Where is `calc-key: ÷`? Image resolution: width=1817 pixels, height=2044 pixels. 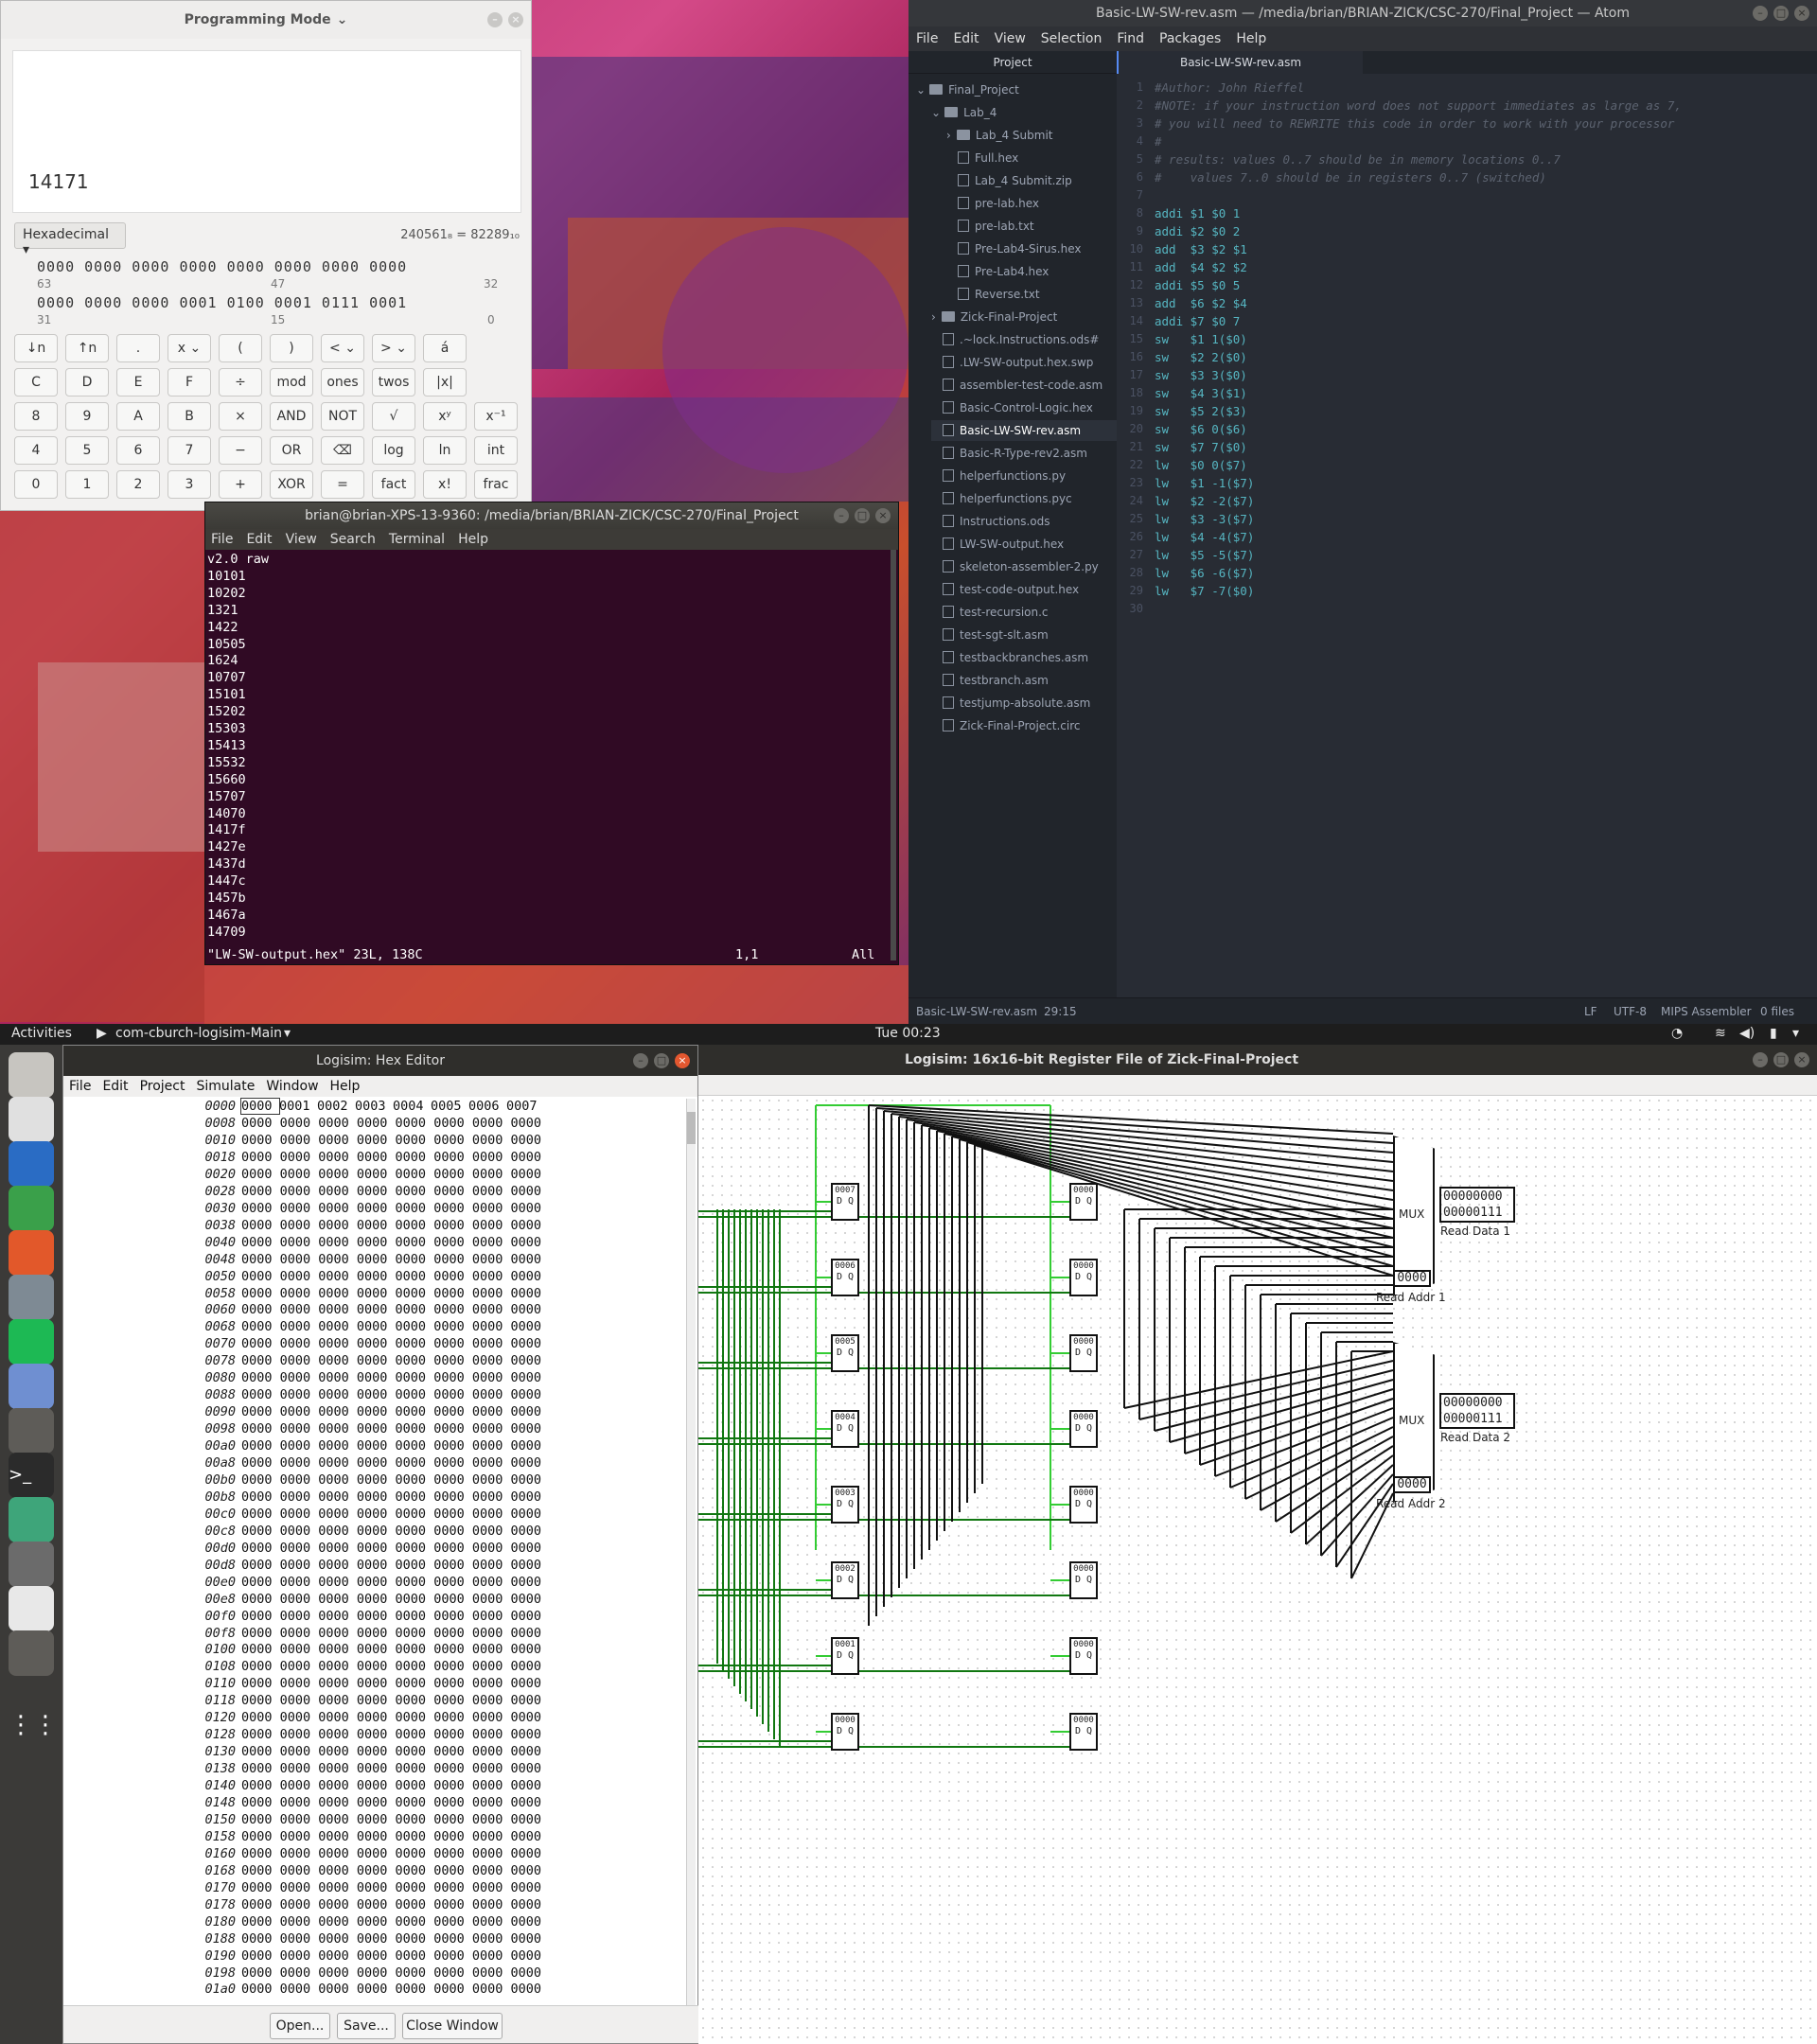
calc-key: ÷ is located at coordinates (240, 382).